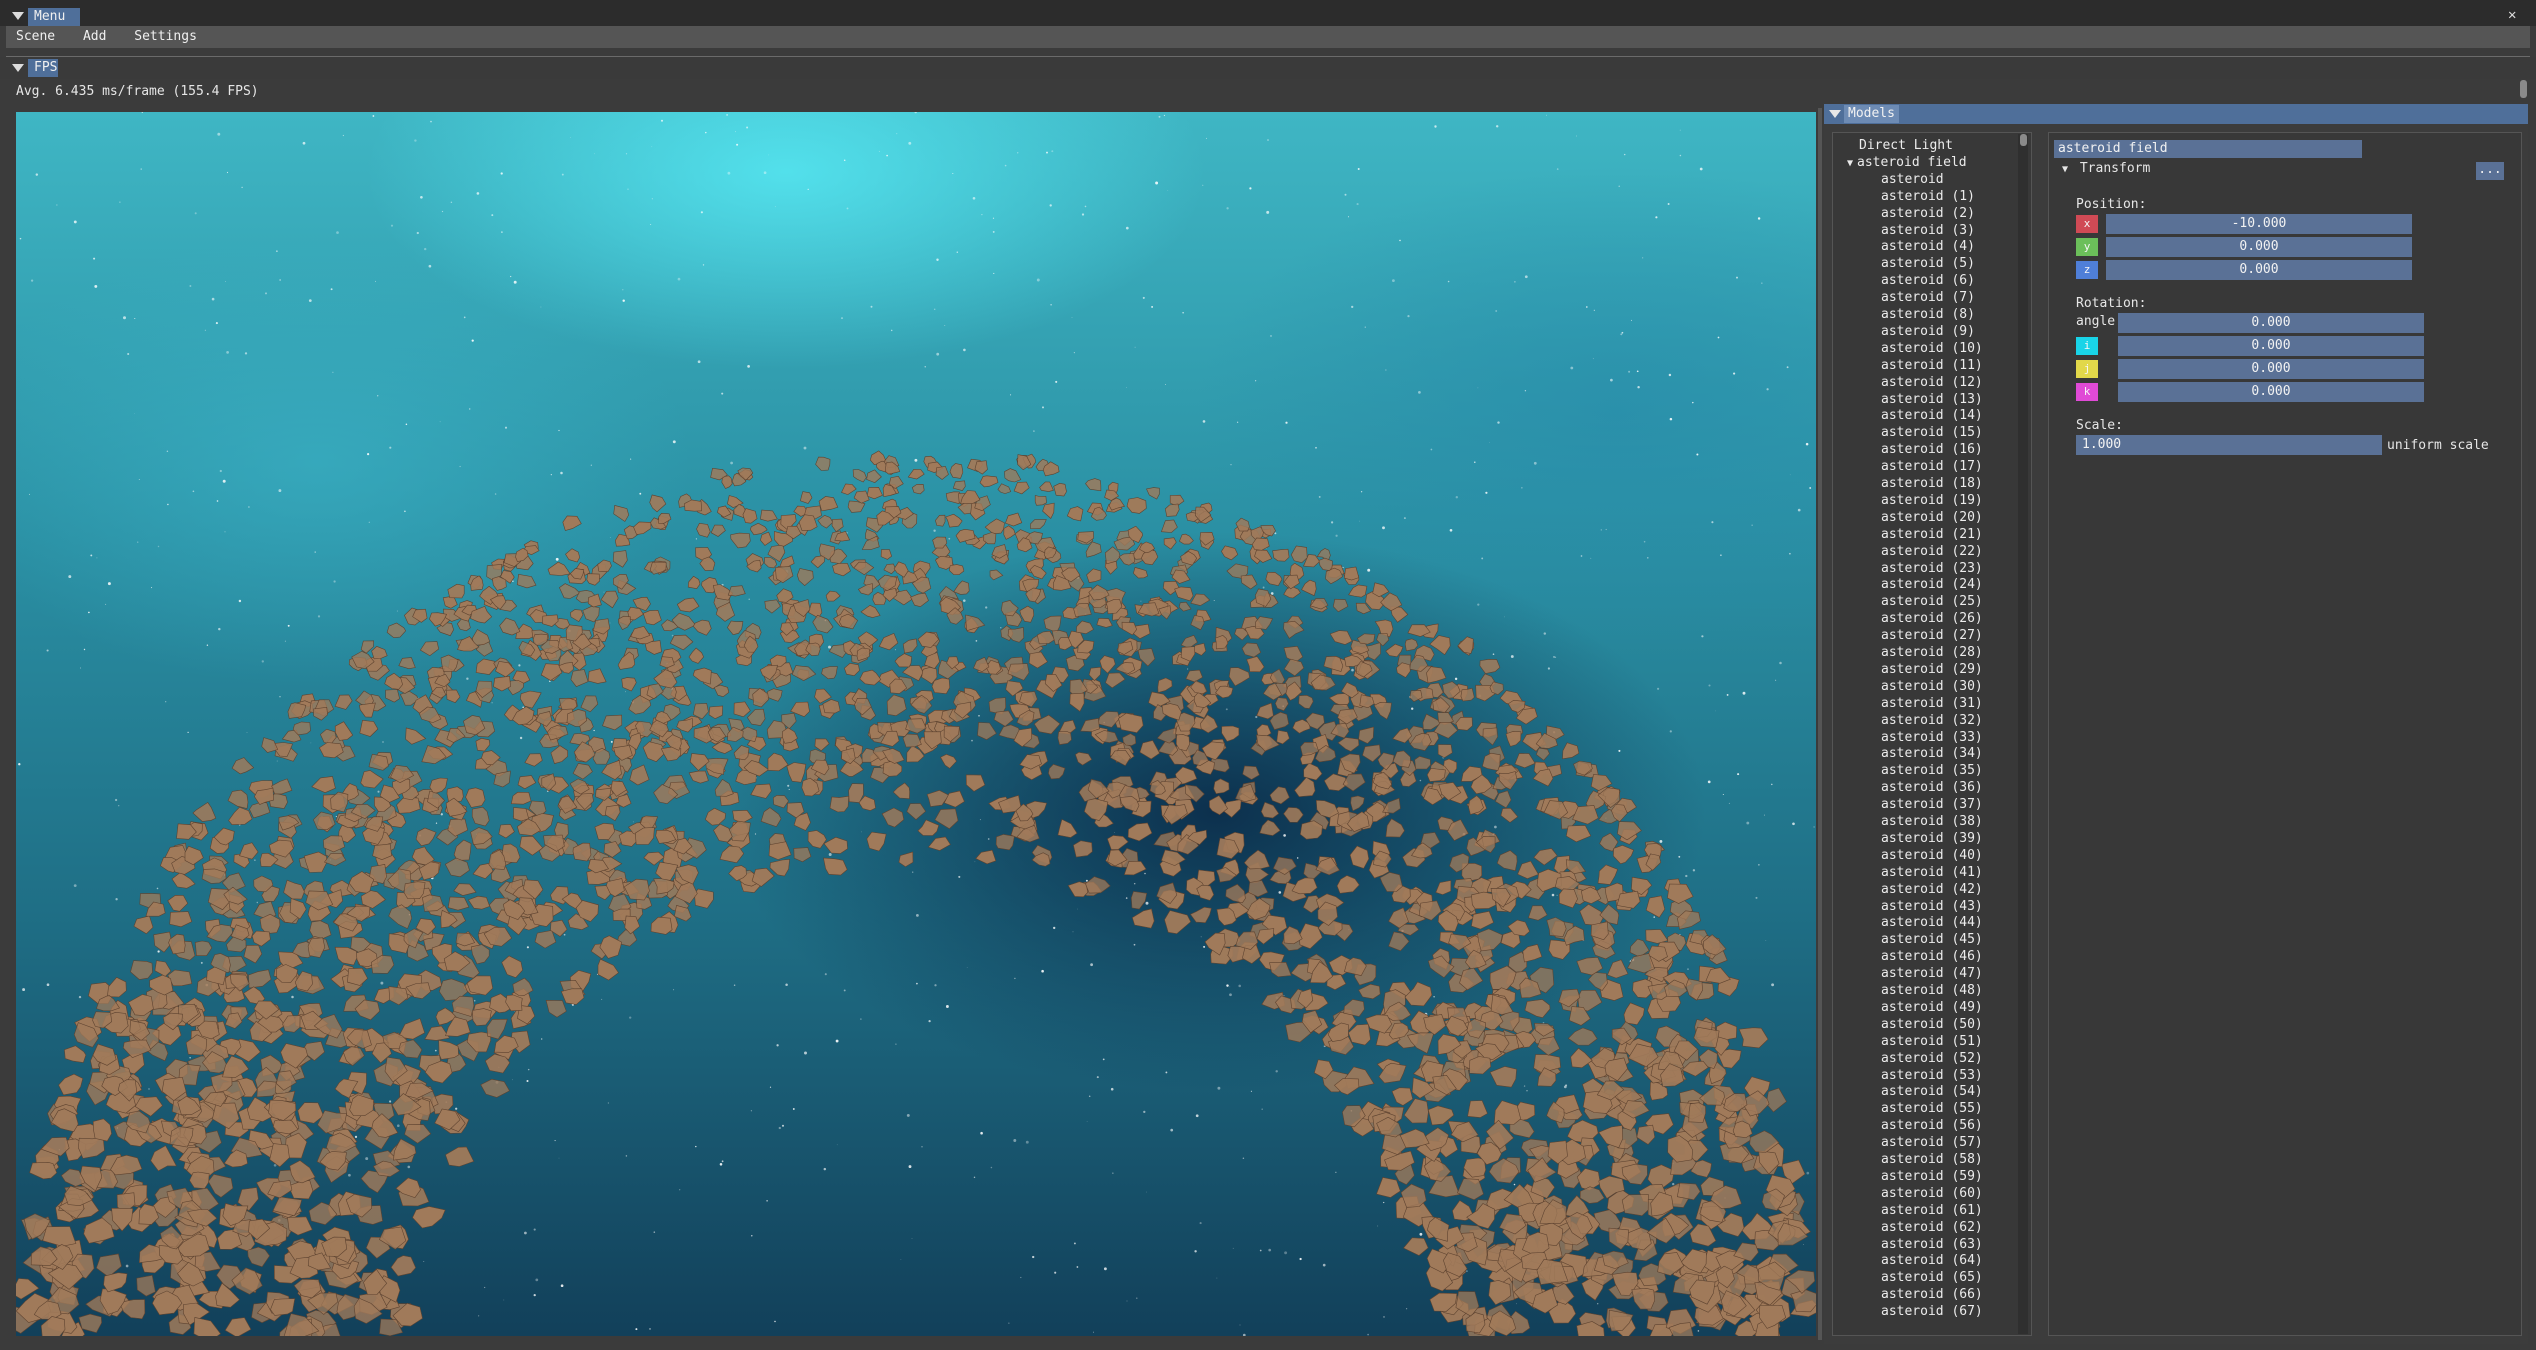 This screenshot has height=1350, width=2536. What do you see at coordinates (1932, 483) in the screenshot?
I see `tree-item-asteroid: asteroid (18)` at bounding box center [1932, 483].